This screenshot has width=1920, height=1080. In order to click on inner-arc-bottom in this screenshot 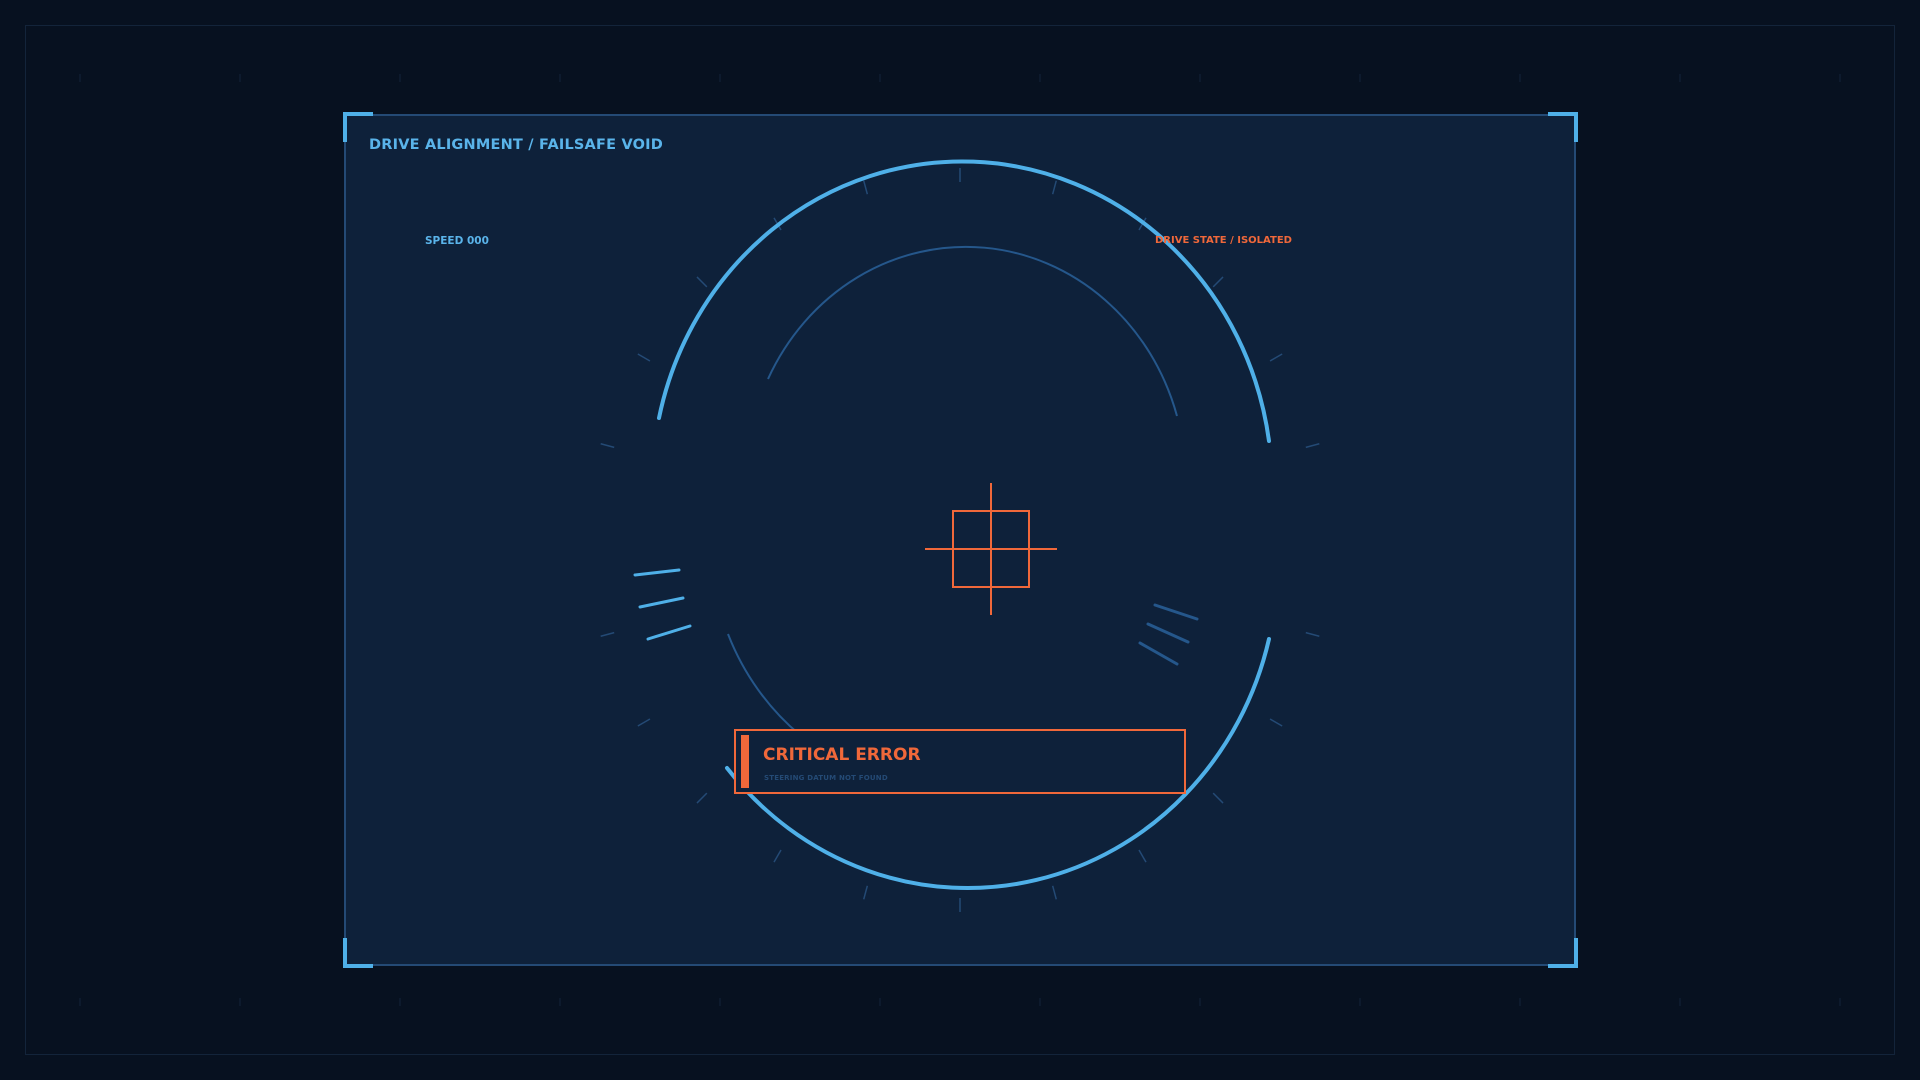, I will do `click(764, 684)`.